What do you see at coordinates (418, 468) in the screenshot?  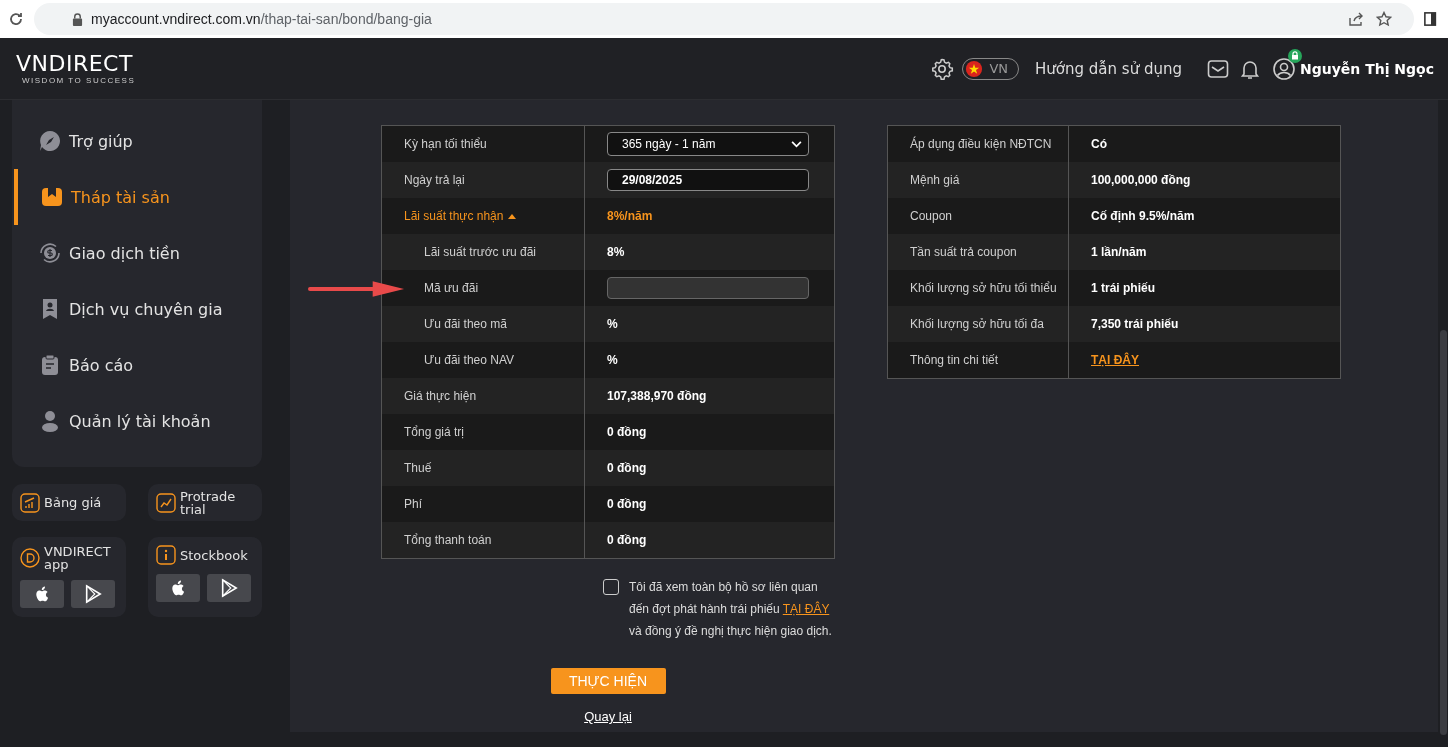 I see `row-label: Thuế` at bounding box center [418, 468].